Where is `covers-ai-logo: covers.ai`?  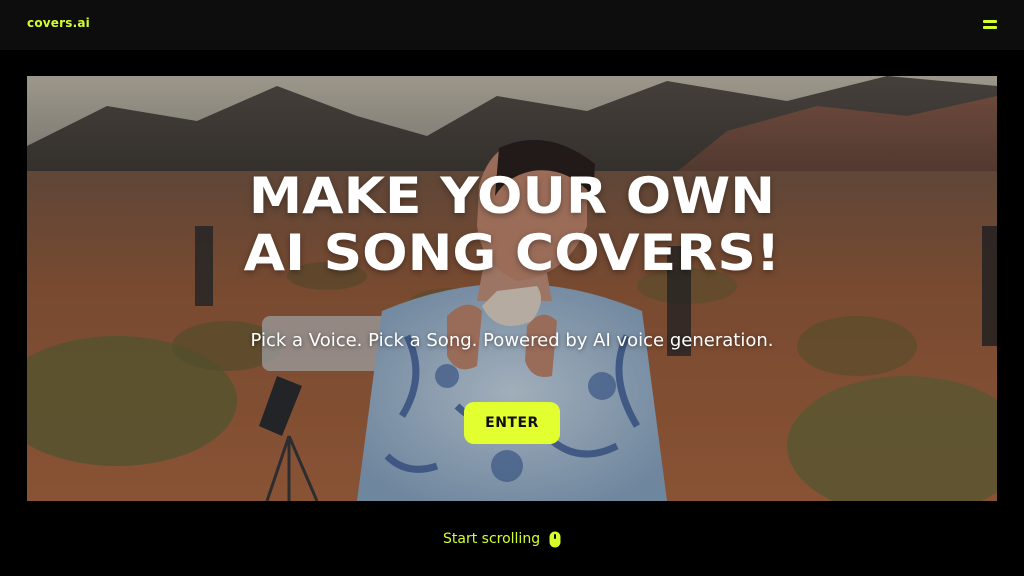
covers-ai-logo: covers.ai is located at coordinates (58, 23).